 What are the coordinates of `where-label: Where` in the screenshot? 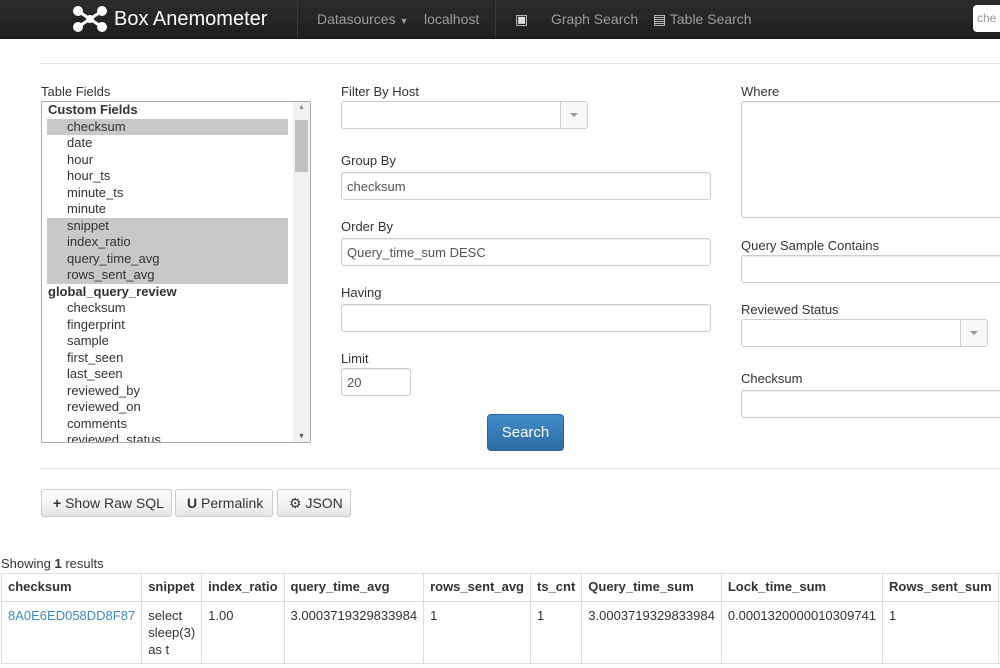 It's located at (760, 91).